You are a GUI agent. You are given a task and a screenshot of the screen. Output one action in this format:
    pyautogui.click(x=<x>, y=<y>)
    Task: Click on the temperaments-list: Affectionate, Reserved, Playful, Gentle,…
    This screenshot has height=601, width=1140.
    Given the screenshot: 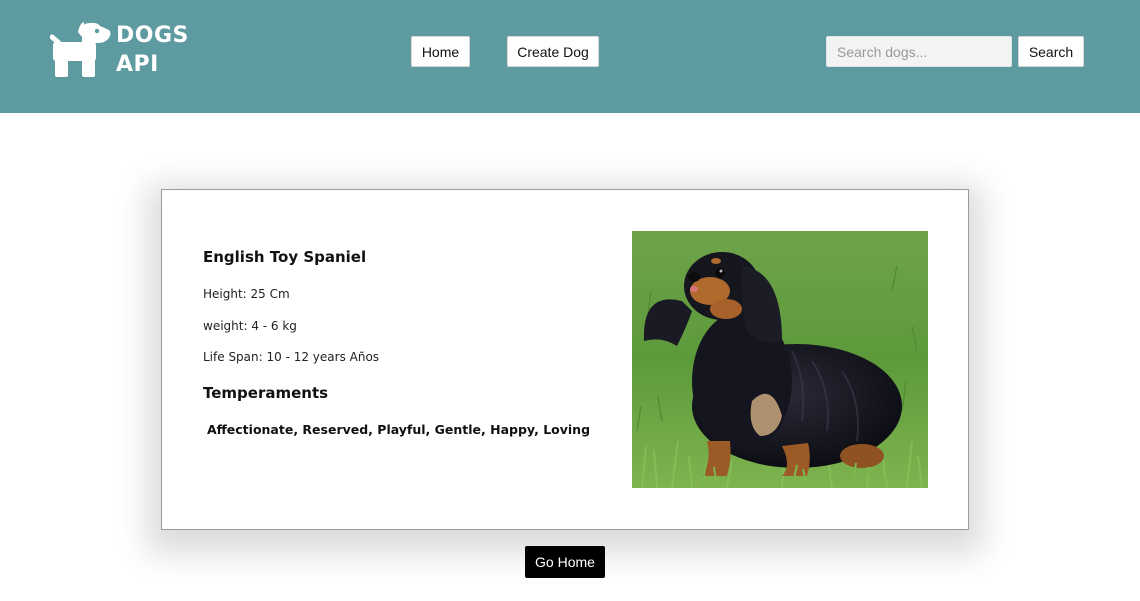 What is the action you would take?
    pyautogui.click(x=399, y=429)
    